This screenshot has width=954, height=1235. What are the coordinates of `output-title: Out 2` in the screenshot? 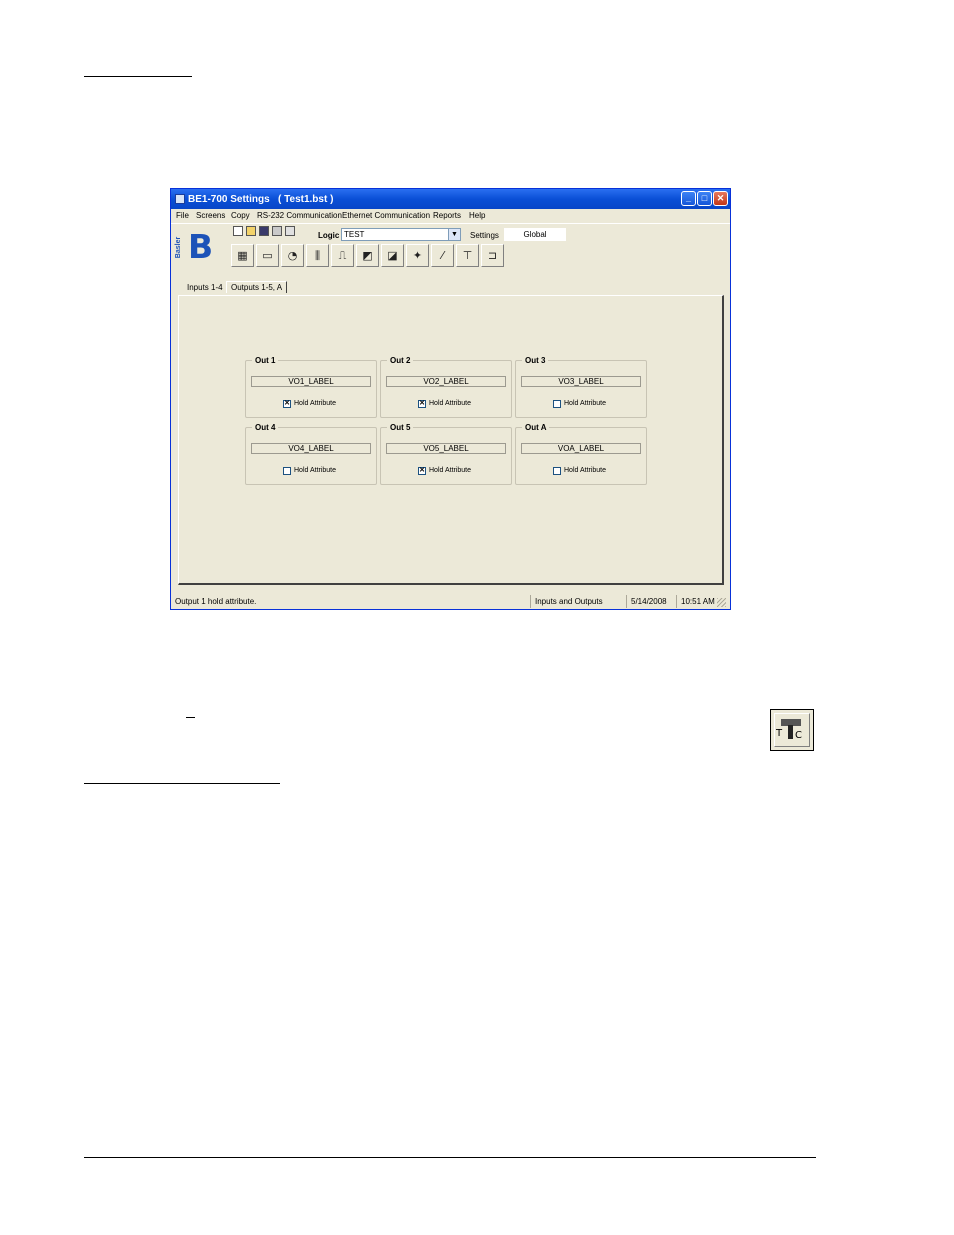 It's located at (400, 360).